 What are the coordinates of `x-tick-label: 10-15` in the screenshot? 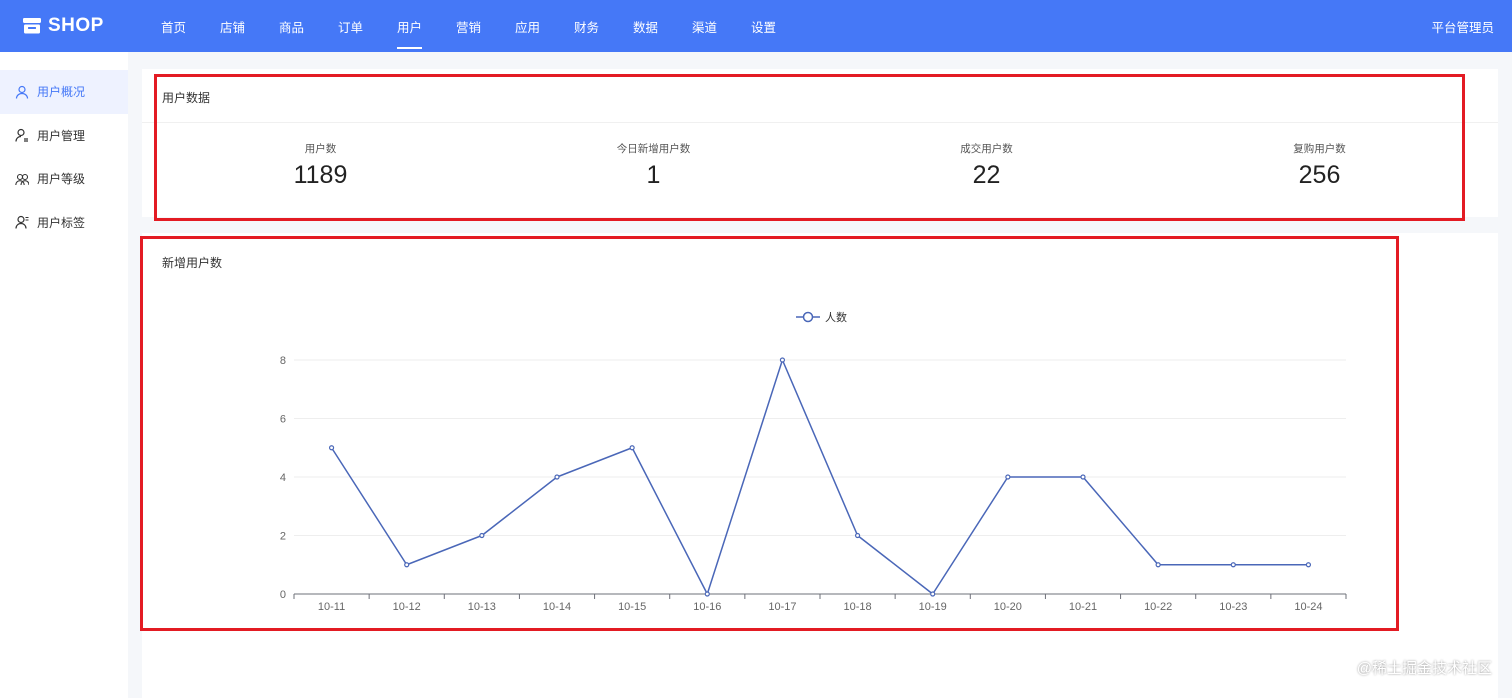 It's located at (632, 607).